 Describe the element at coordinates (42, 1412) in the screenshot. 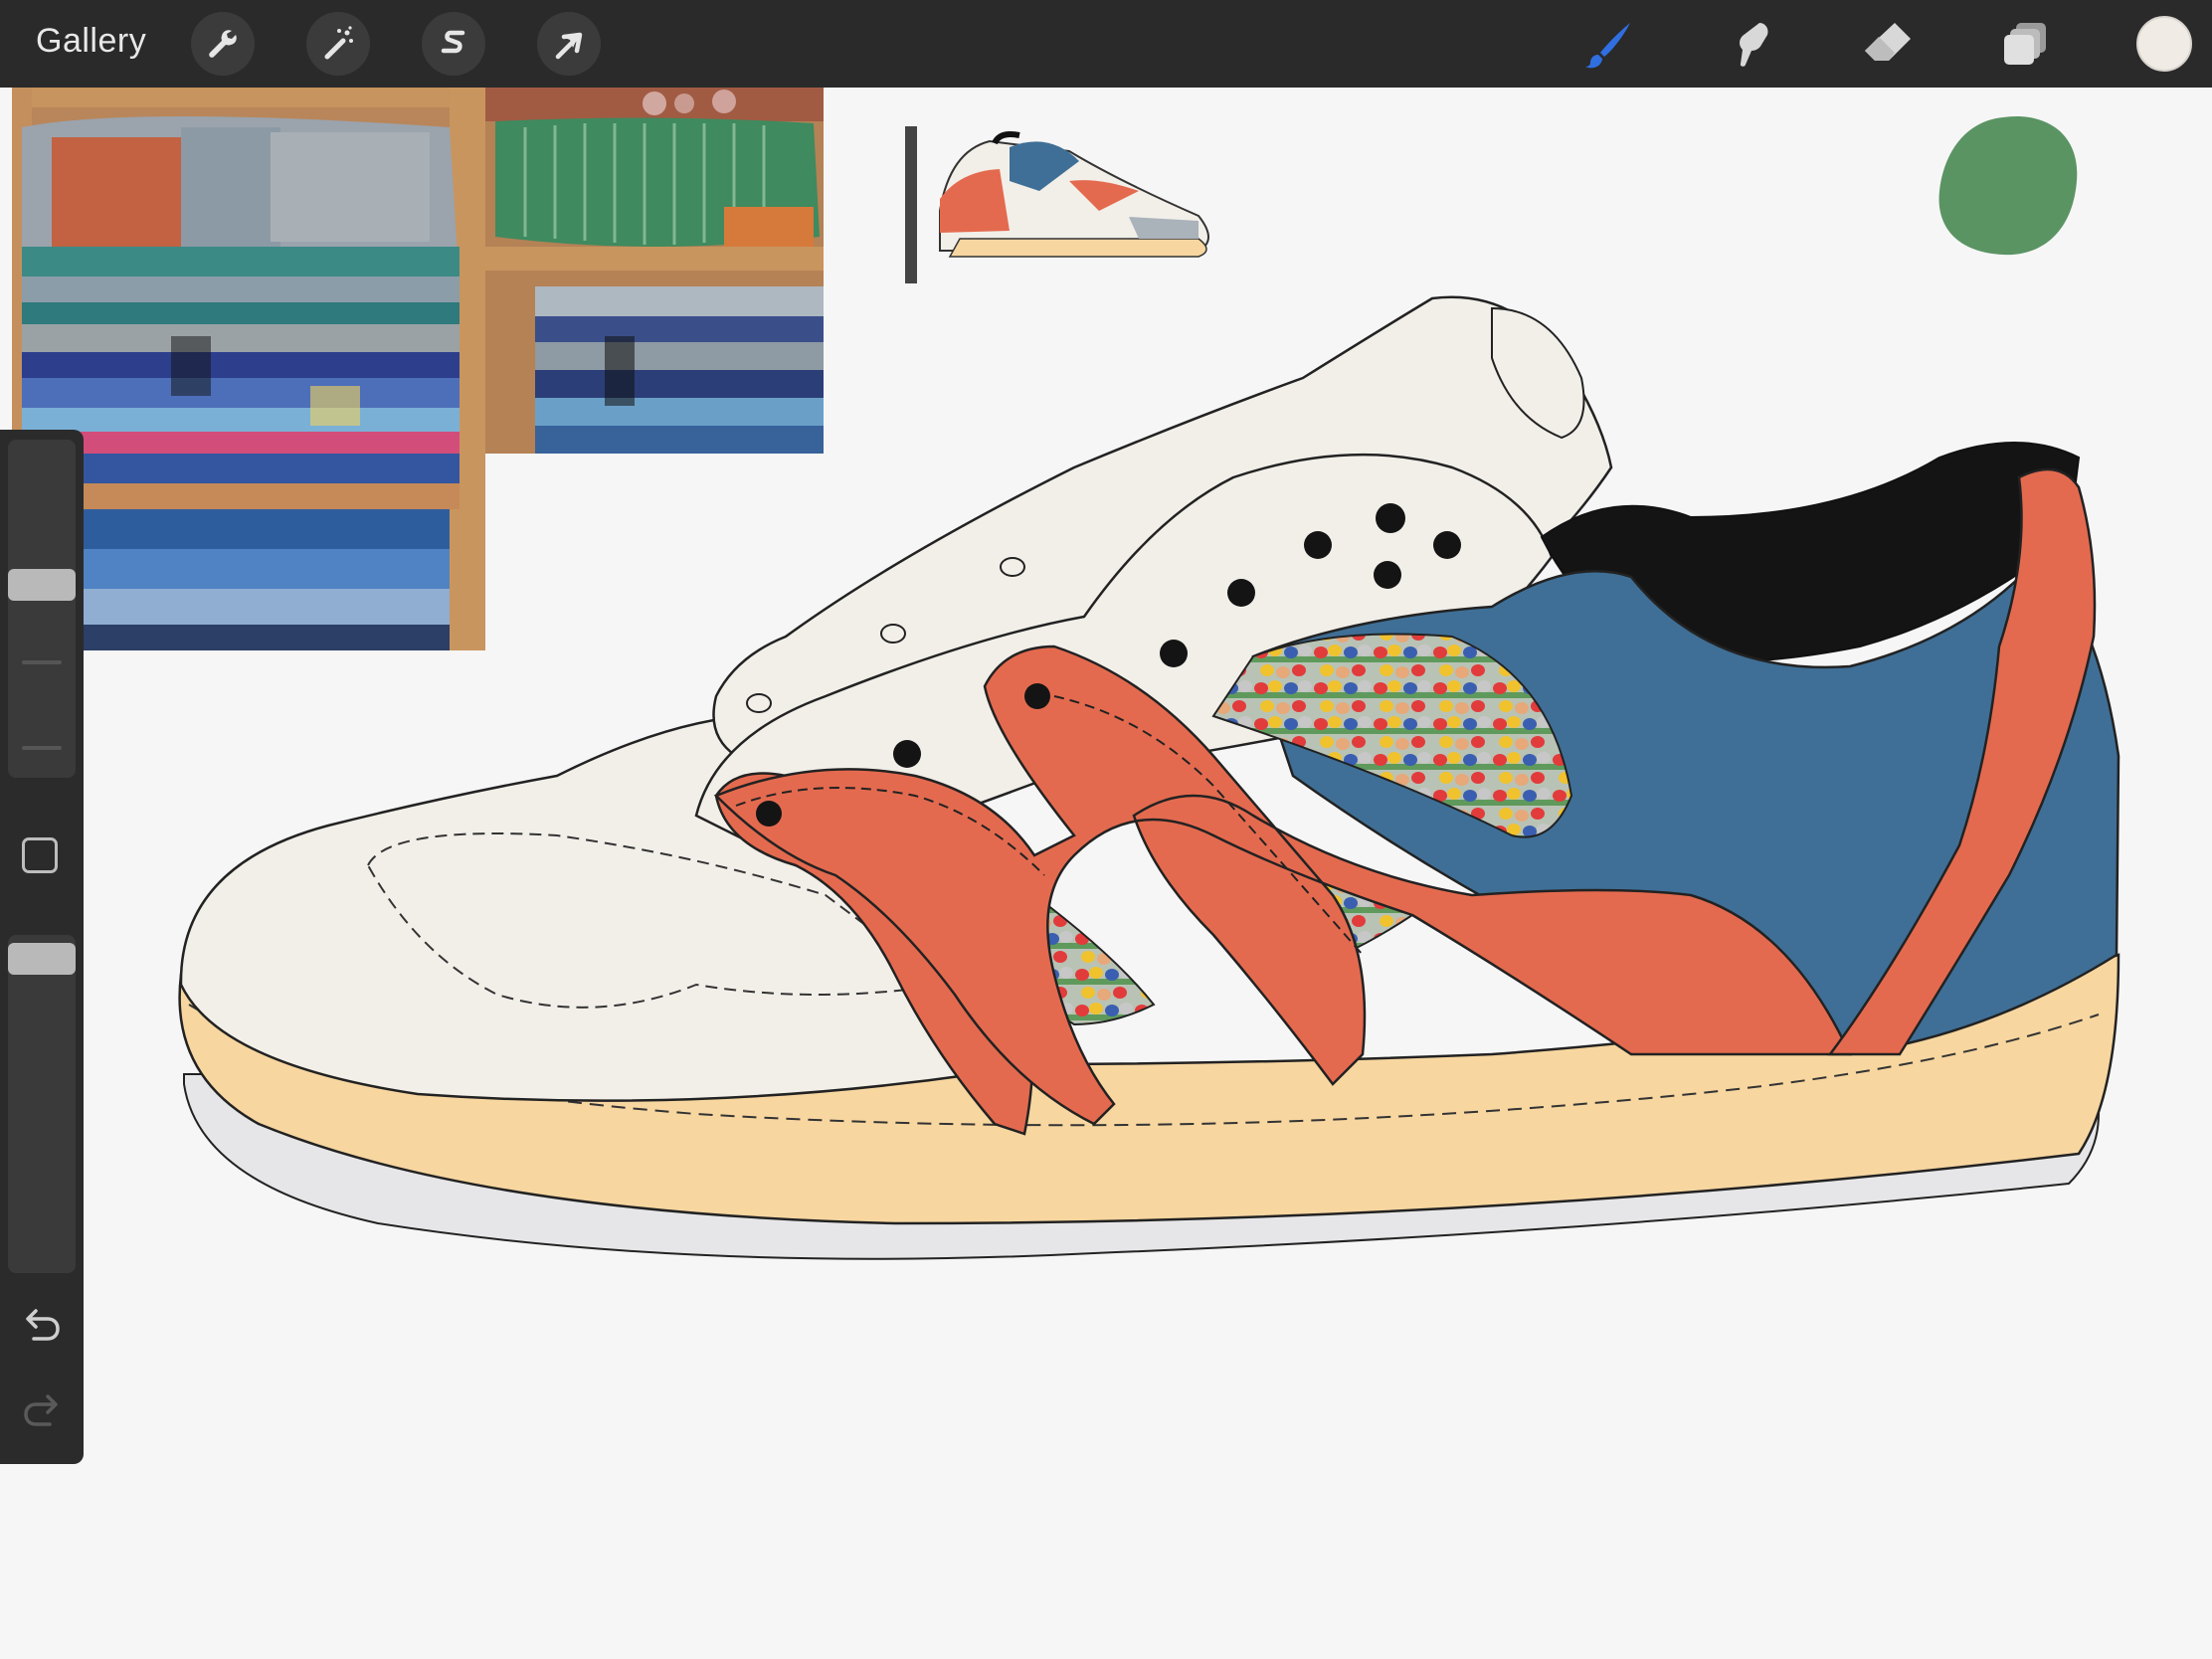

I see `redo-icon` at that location.